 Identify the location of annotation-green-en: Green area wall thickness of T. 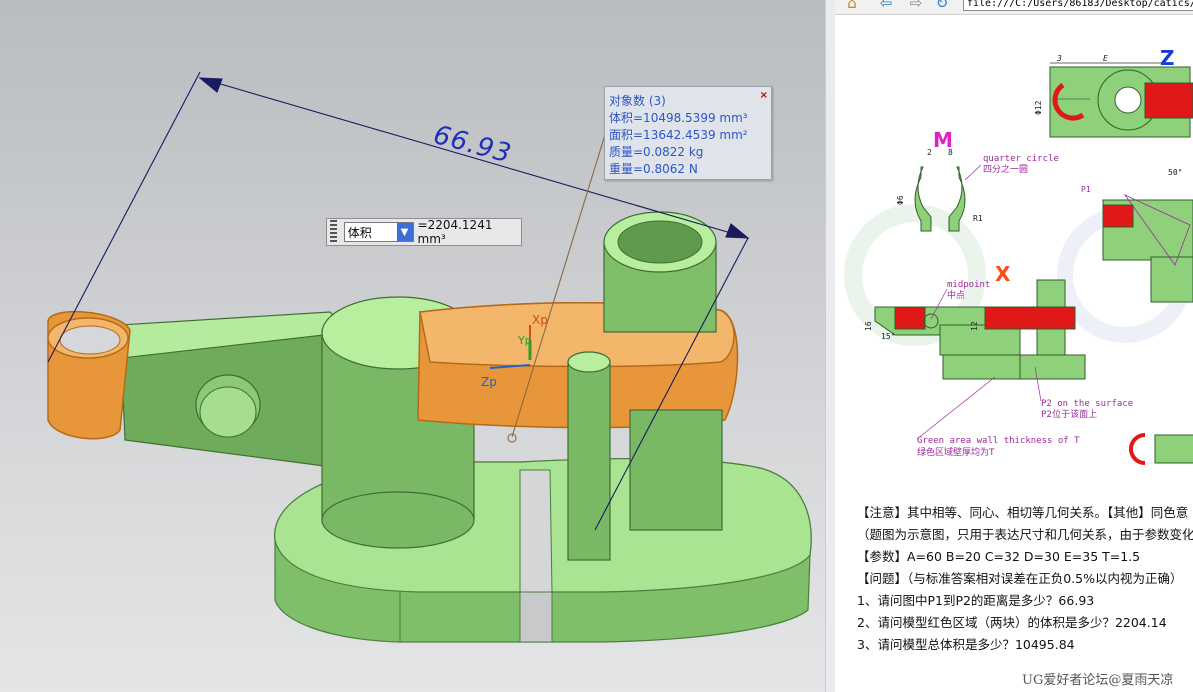
(998, 441).